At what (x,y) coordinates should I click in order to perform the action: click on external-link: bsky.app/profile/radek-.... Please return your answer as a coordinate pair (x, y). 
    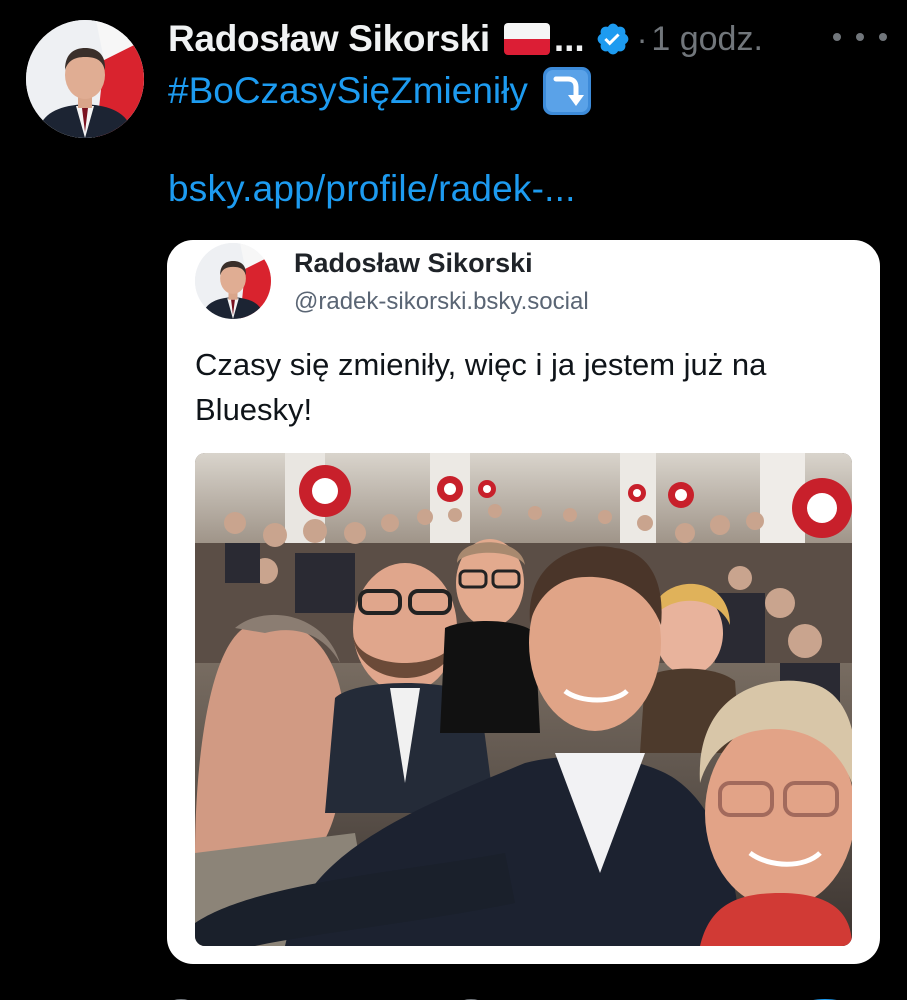
    Looking at the image, I should click on (372, 189).